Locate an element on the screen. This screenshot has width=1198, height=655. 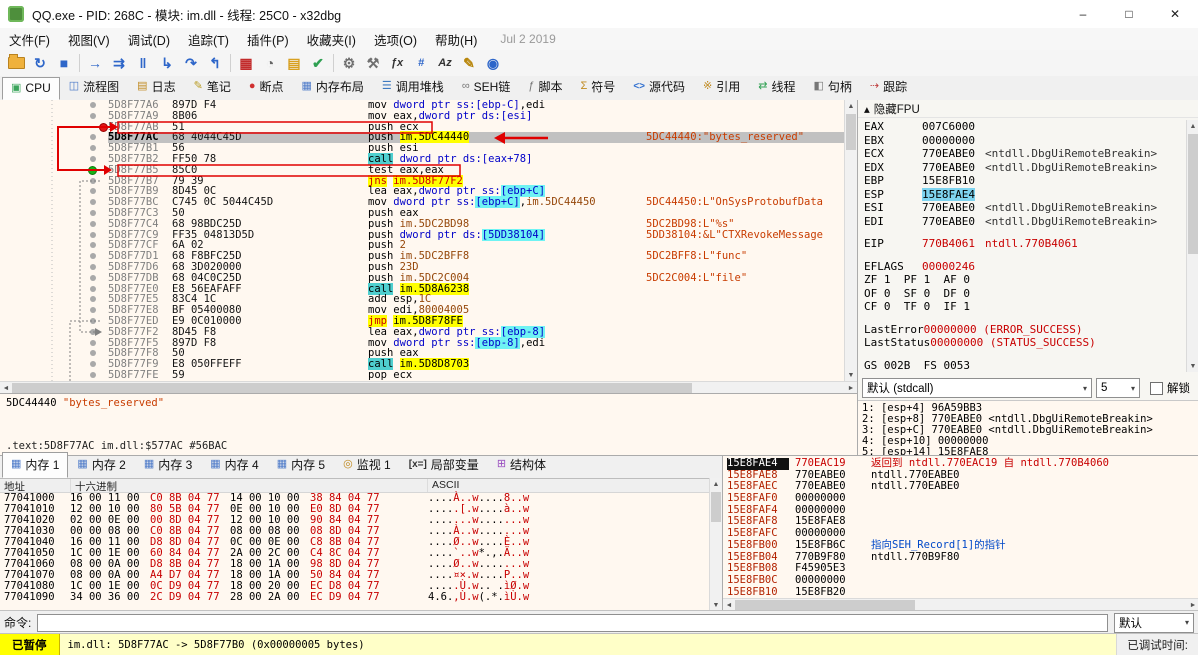
stop-icon: ■ is located at coordinates (64, 63).